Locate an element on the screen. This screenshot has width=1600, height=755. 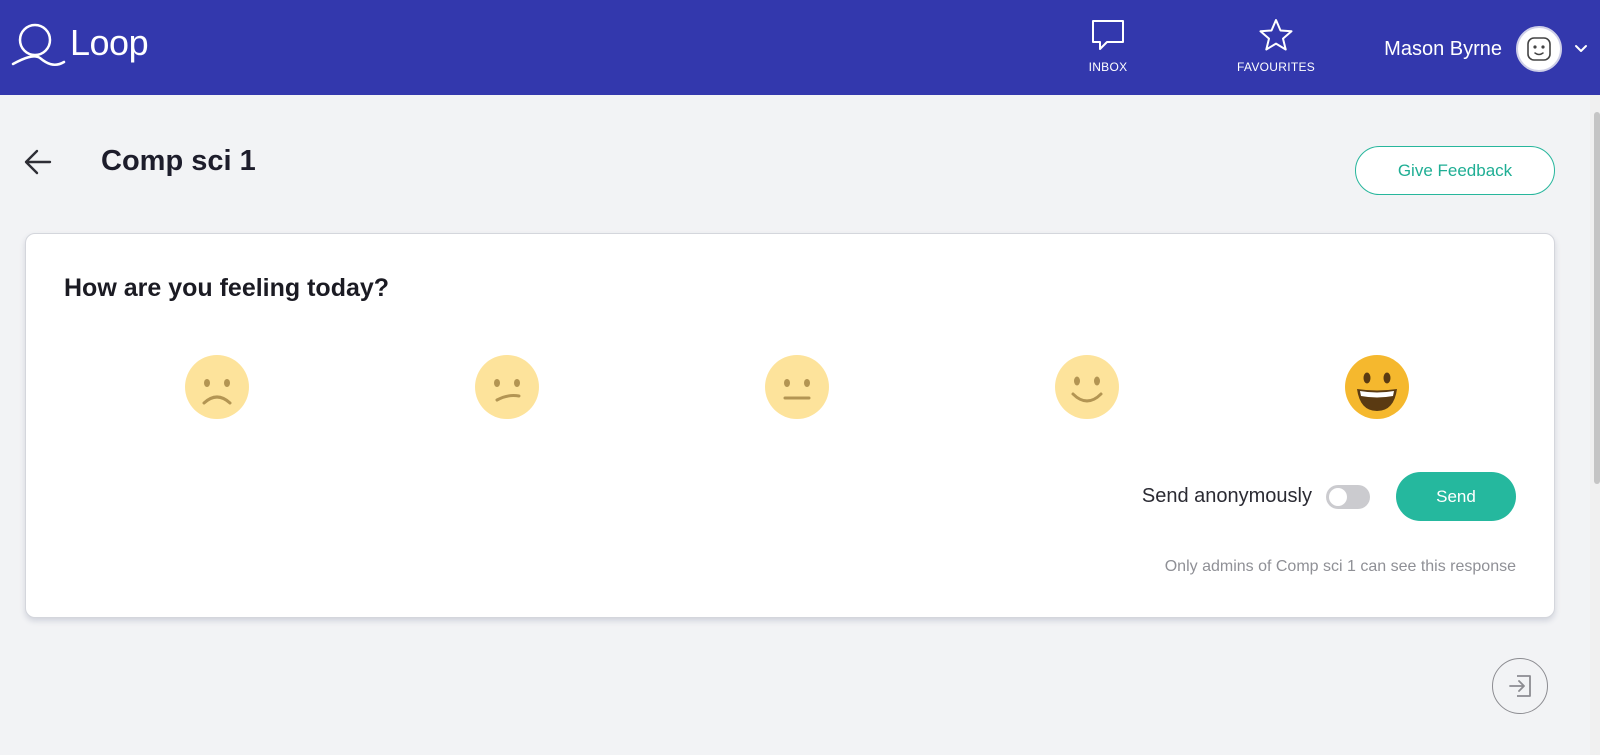
very-sad-face-icon is located at coordinates (217, 387).